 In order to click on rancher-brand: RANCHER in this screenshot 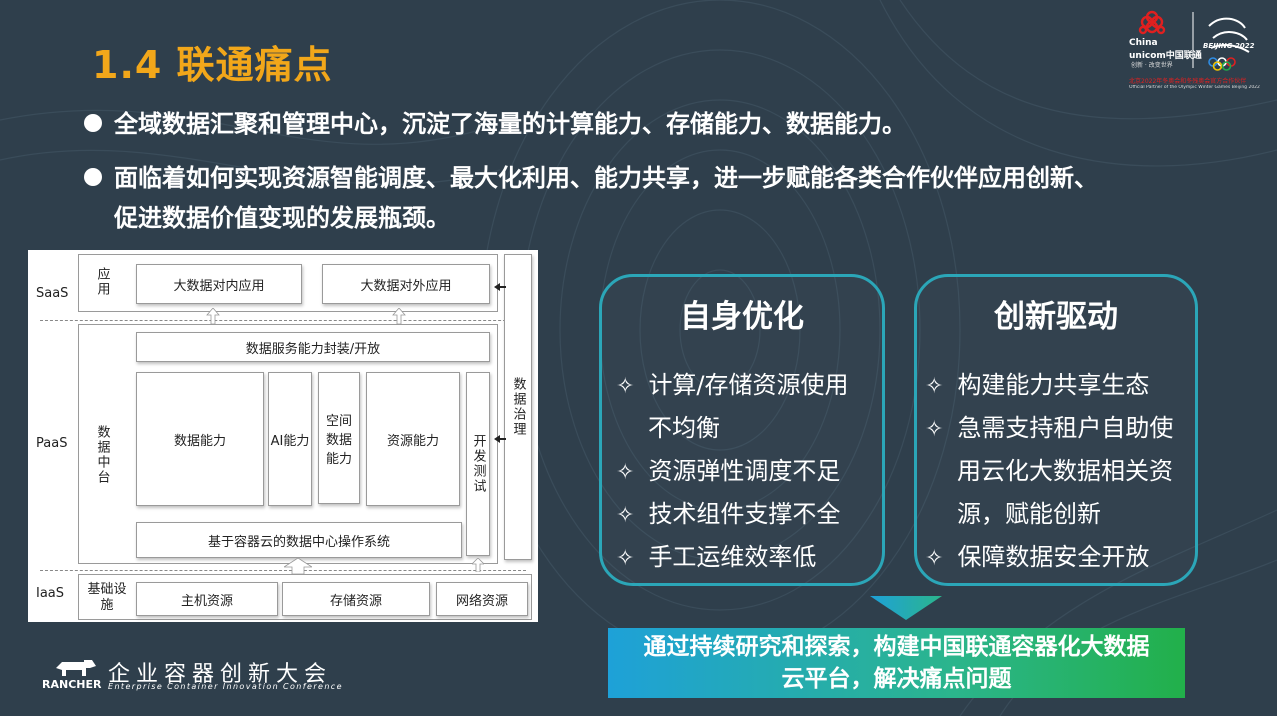, I will do `click(72, 684)`.